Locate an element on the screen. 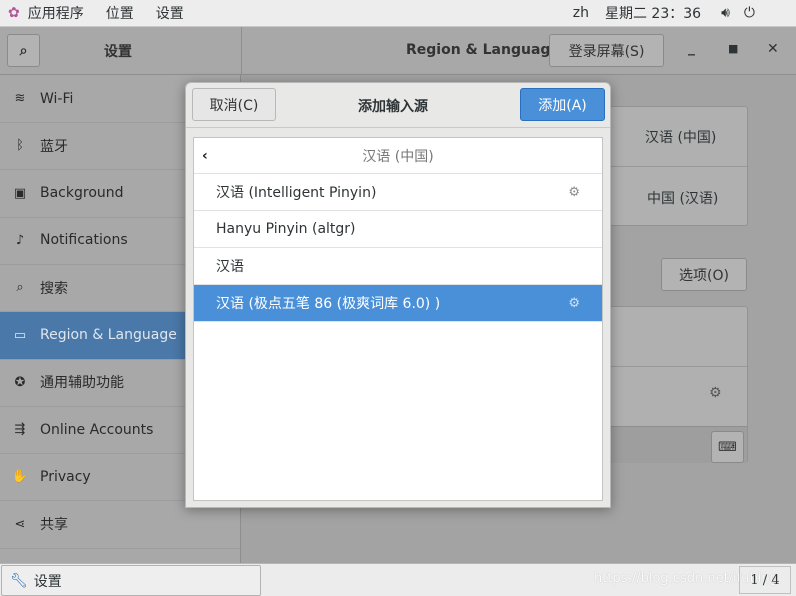  wifi-icon: ≋ is located at coordinates (20, 98).